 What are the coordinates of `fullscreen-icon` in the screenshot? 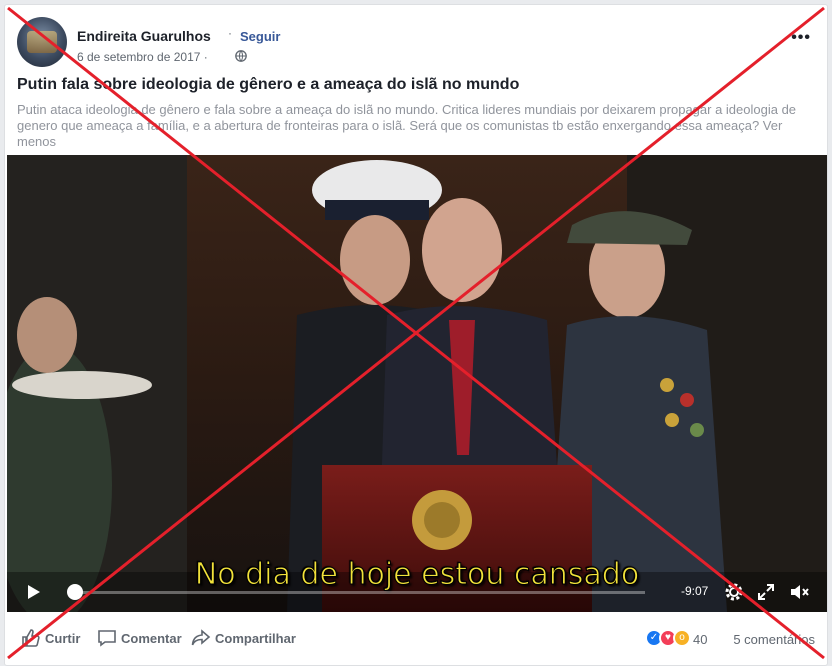 It's located at (766, 592).